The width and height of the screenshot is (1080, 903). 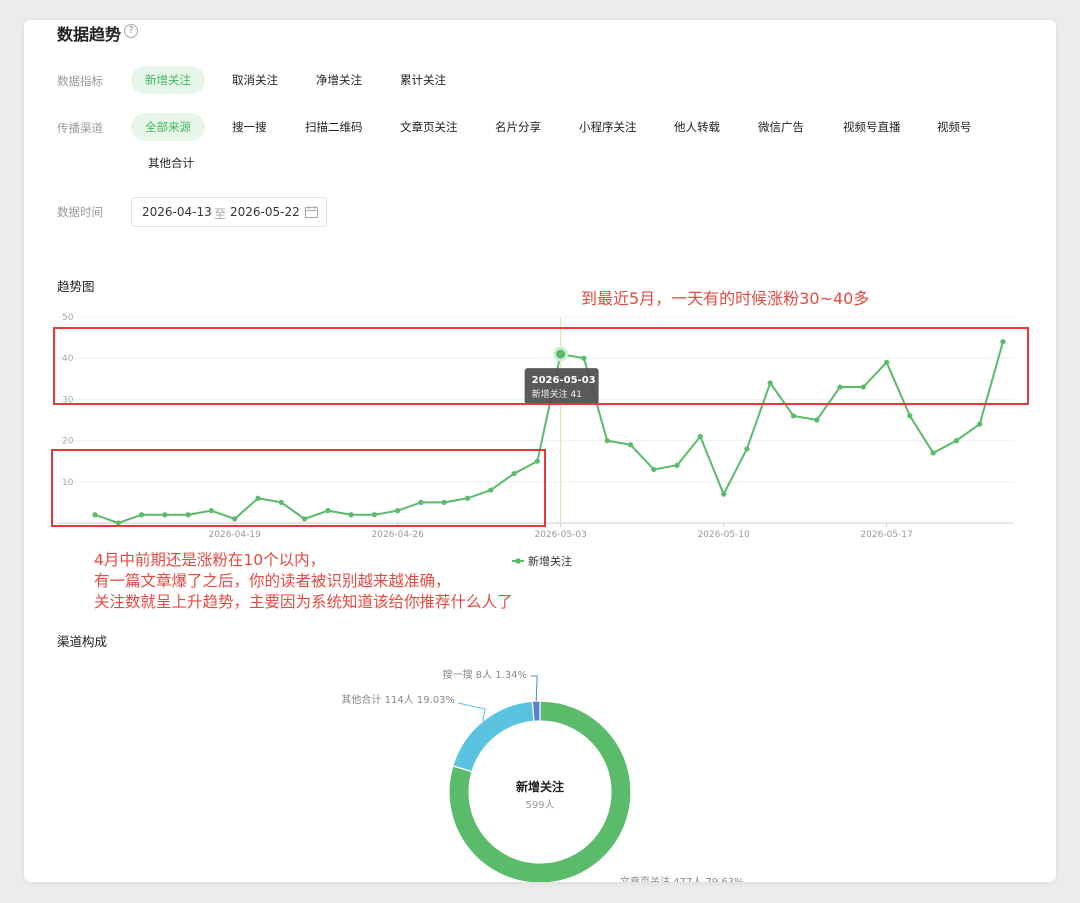 What do you see at coordinates (540, 786) in the screenshot?
I see `donut-center-label: 新增关注` at bounding box center [540, 786].